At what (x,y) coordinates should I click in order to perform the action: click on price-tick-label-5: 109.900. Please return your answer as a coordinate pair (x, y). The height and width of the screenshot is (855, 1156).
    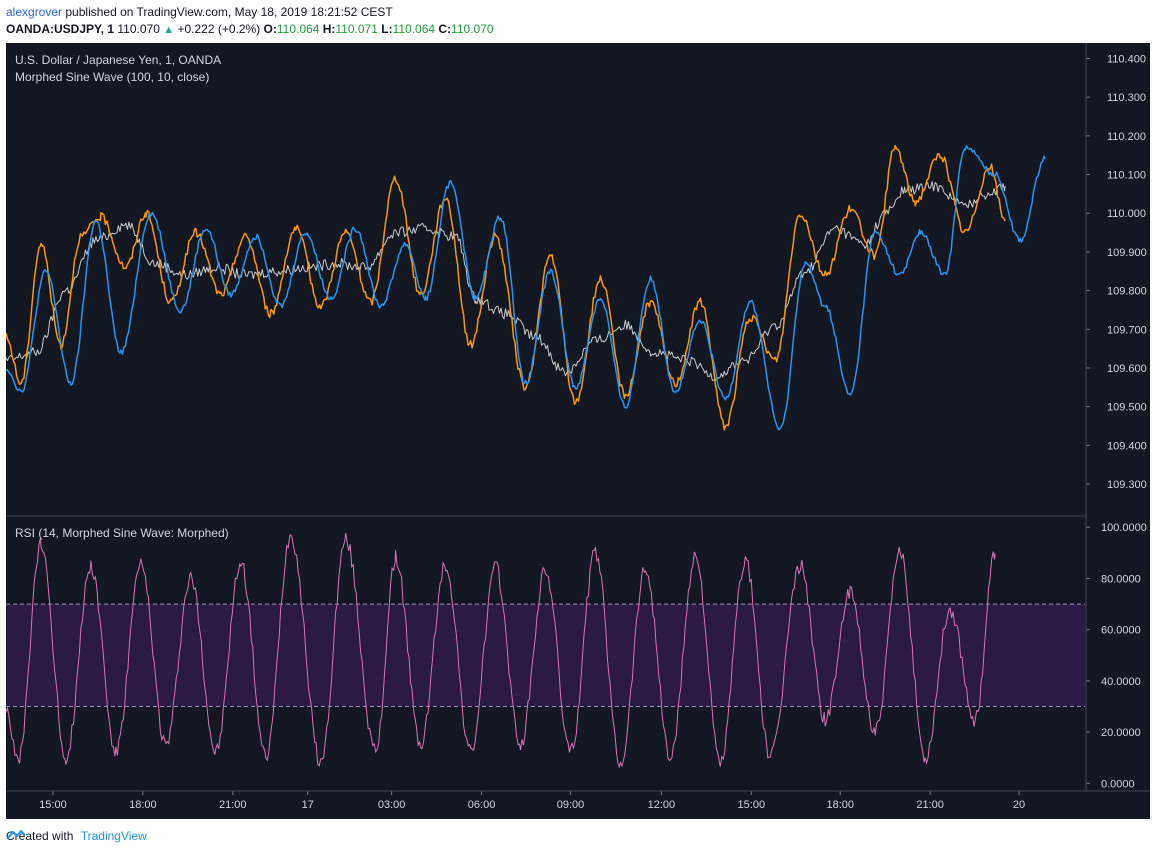
    Looking at the image, I should click on (1127, 253).